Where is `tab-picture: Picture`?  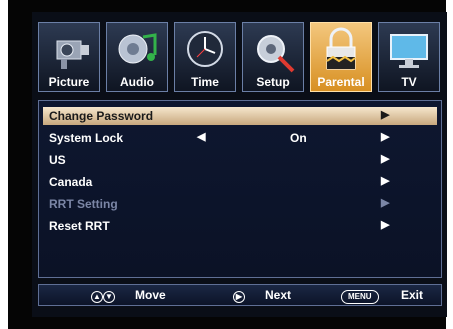
tab-picture: Picture is located at coordinates (69, 57).